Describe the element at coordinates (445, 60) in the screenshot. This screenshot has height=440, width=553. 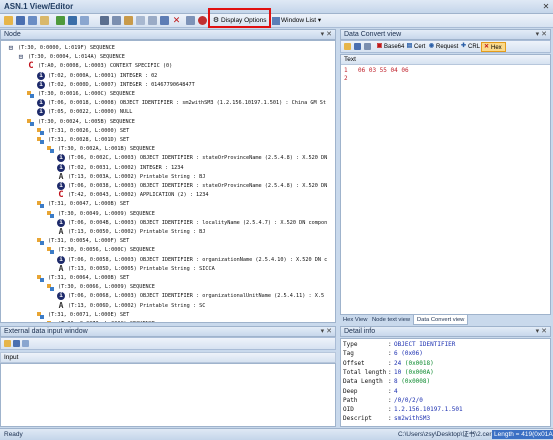
I see `text-header: Text` at that location.